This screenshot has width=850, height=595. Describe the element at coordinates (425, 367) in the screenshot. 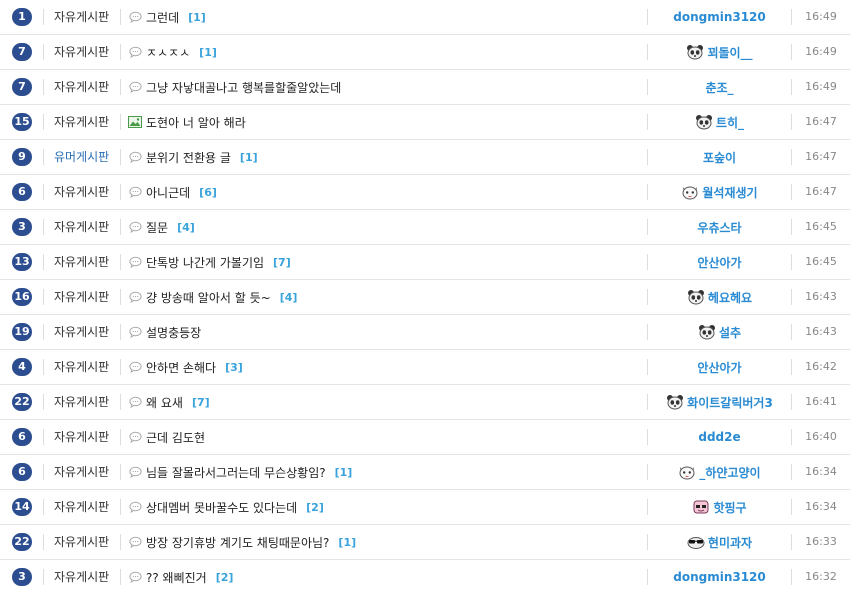

I see `post-row: 4 자유게시판 안하면 손해다 [3] 안산아가 16:42` at that location.